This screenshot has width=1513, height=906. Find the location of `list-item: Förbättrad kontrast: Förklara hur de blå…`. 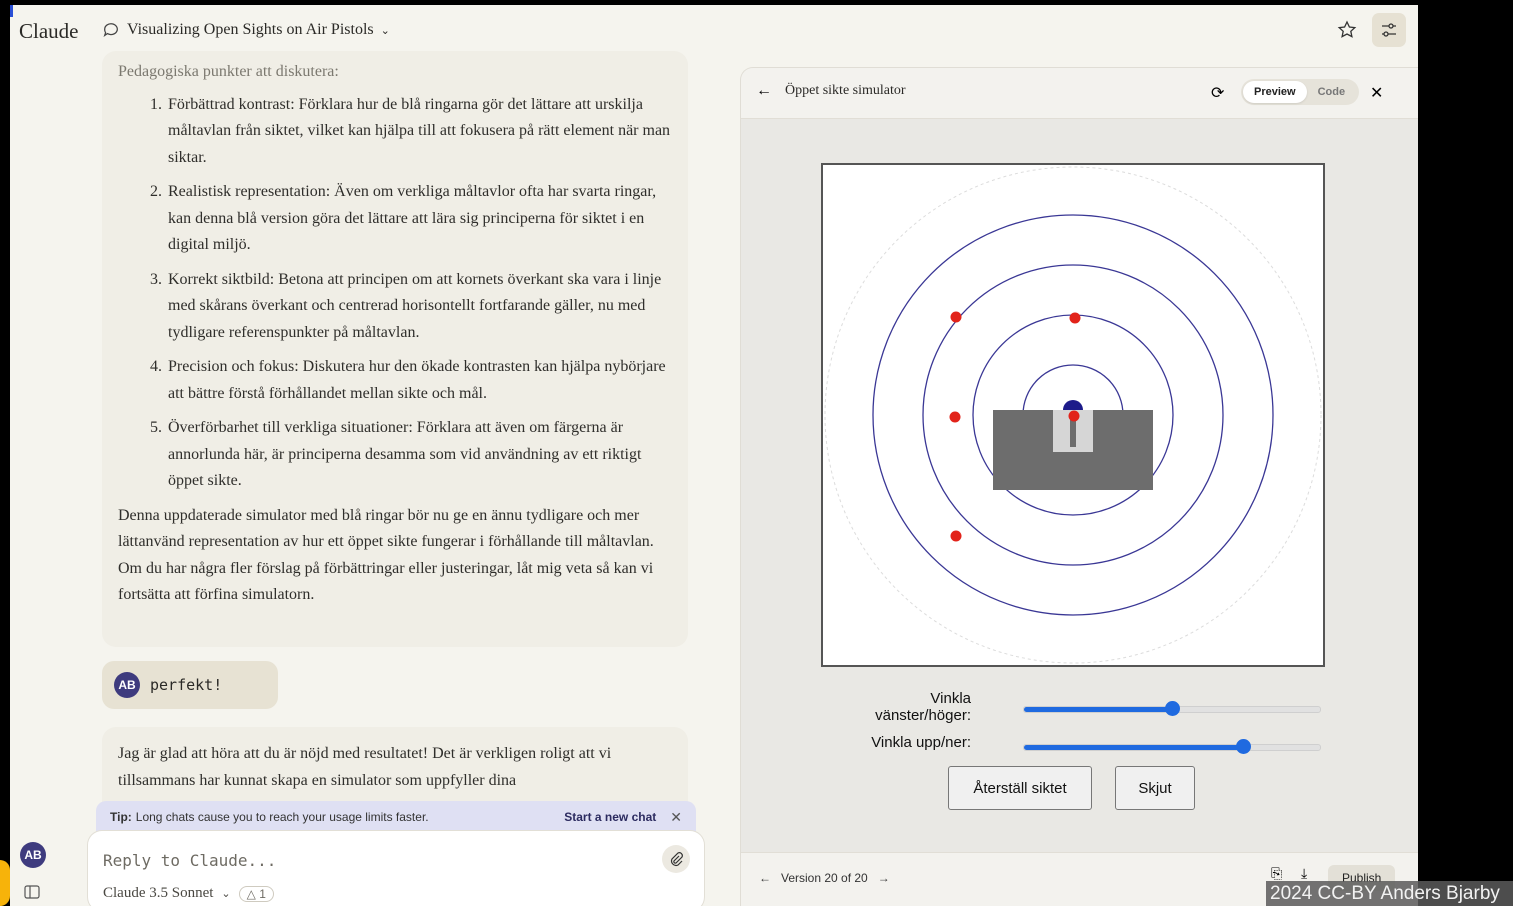

list-item: Förbättrad kontrast: Förklara hur de blå… is located at coordinates (419, 132).